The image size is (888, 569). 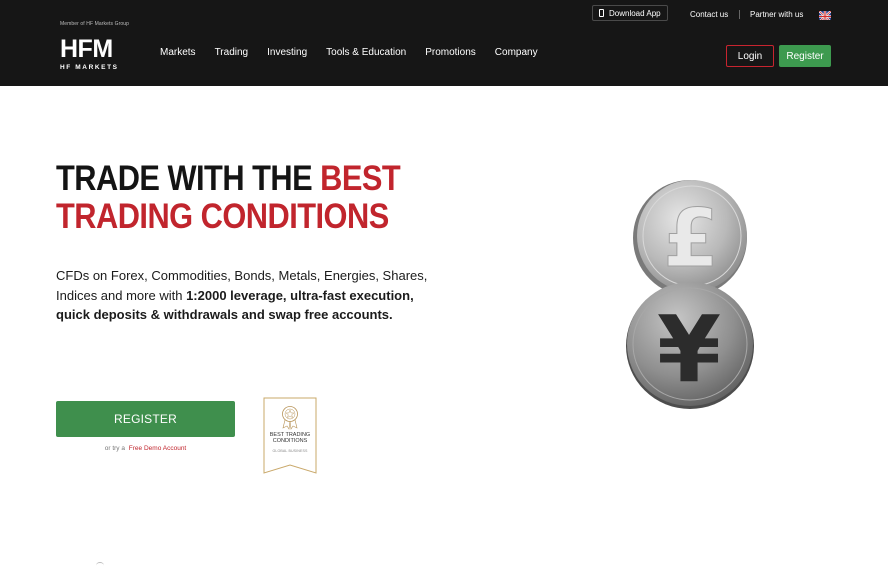 I want to click on hero-title-highlight: BEST, so click(x=360, y=178).